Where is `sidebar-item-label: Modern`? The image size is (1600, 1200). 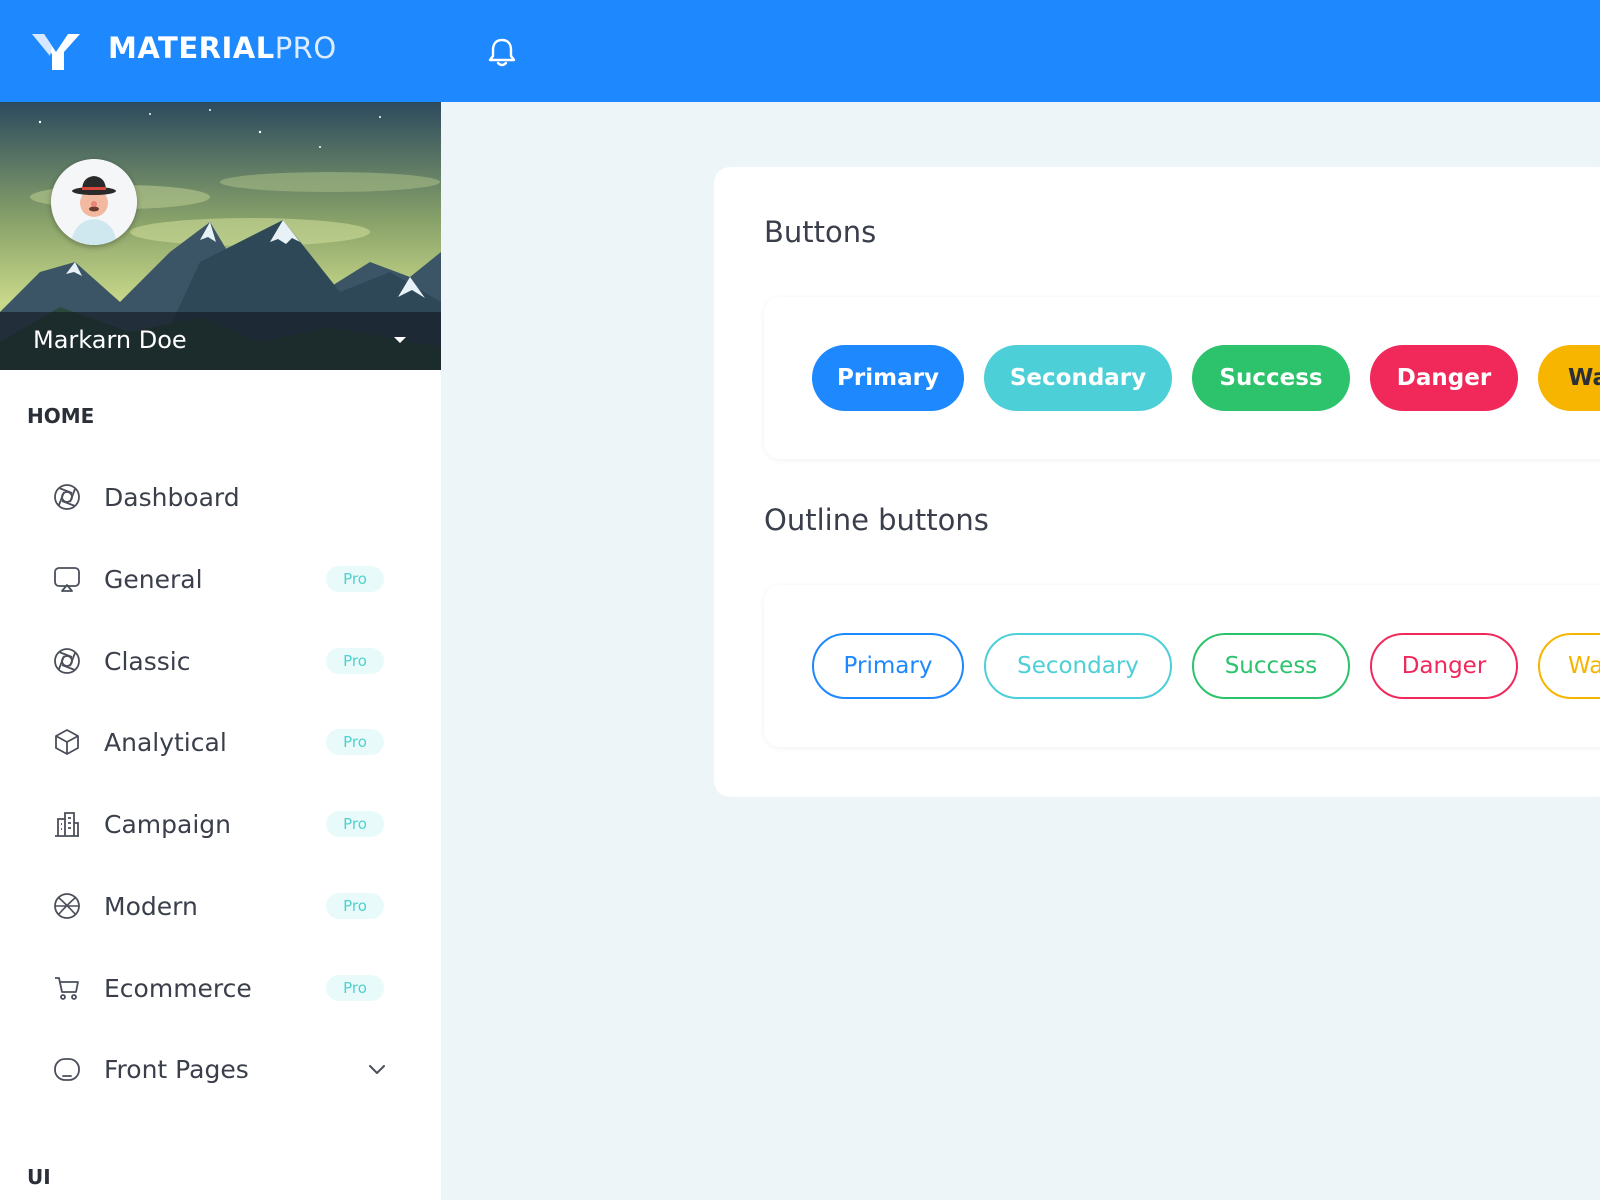 sidebar-item-label: Modern is located at coordinates (151, 906).